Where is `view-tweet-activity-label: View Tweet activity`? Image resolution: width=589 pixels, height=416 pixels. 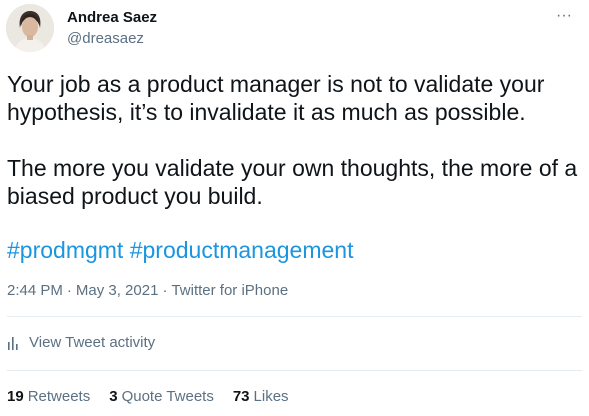
view-tweet-activity-label: View Tweet activity is located at coordinates (92, 342).